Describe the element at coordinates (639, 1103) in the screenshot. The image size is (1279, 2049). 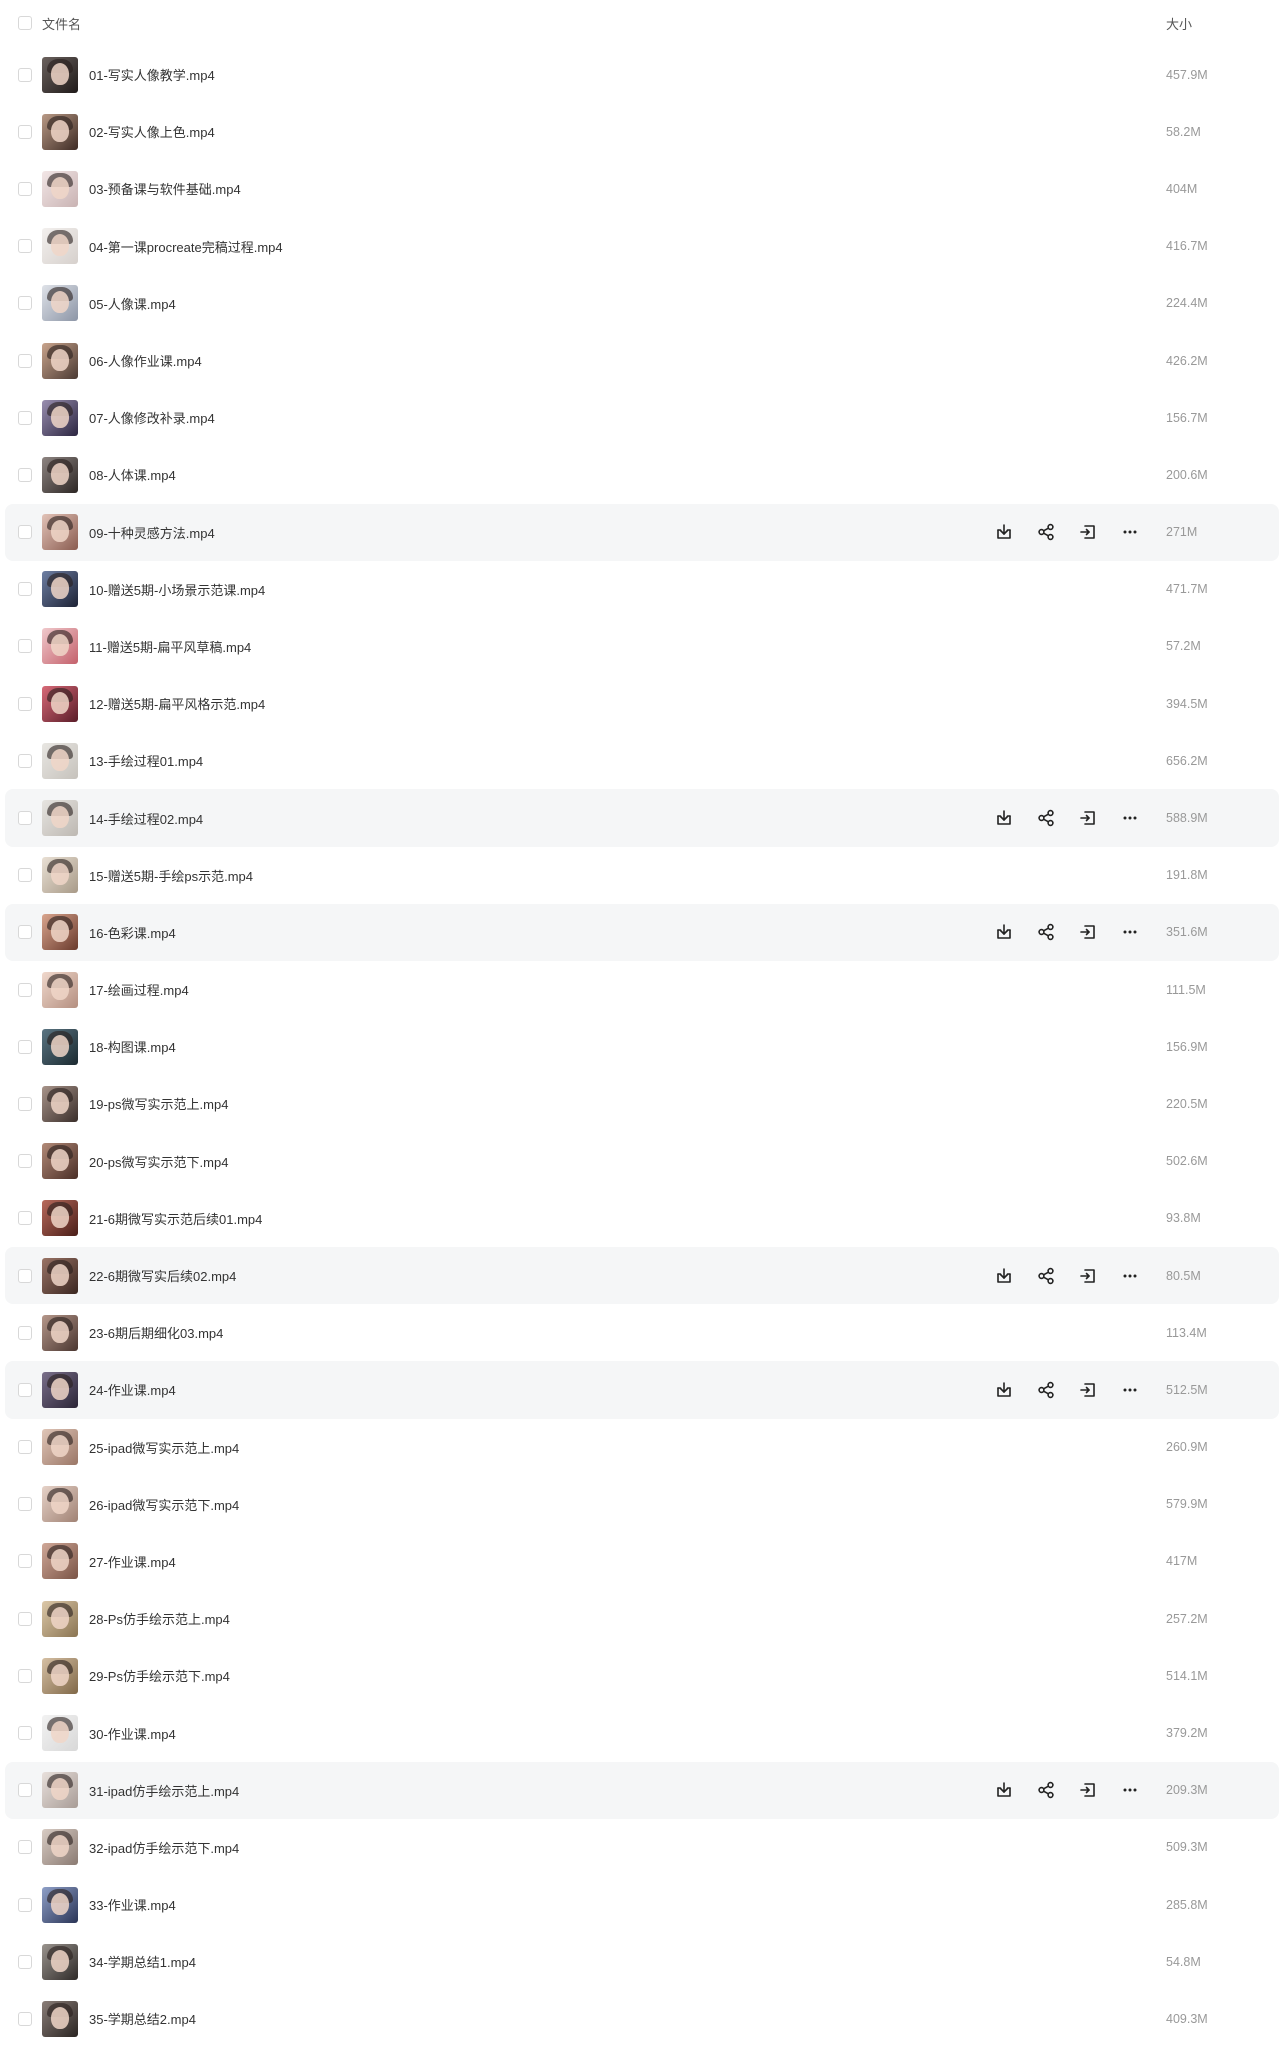
I see `file-row: 19-ps微写实示范上.mp4 220.5M` at that location.